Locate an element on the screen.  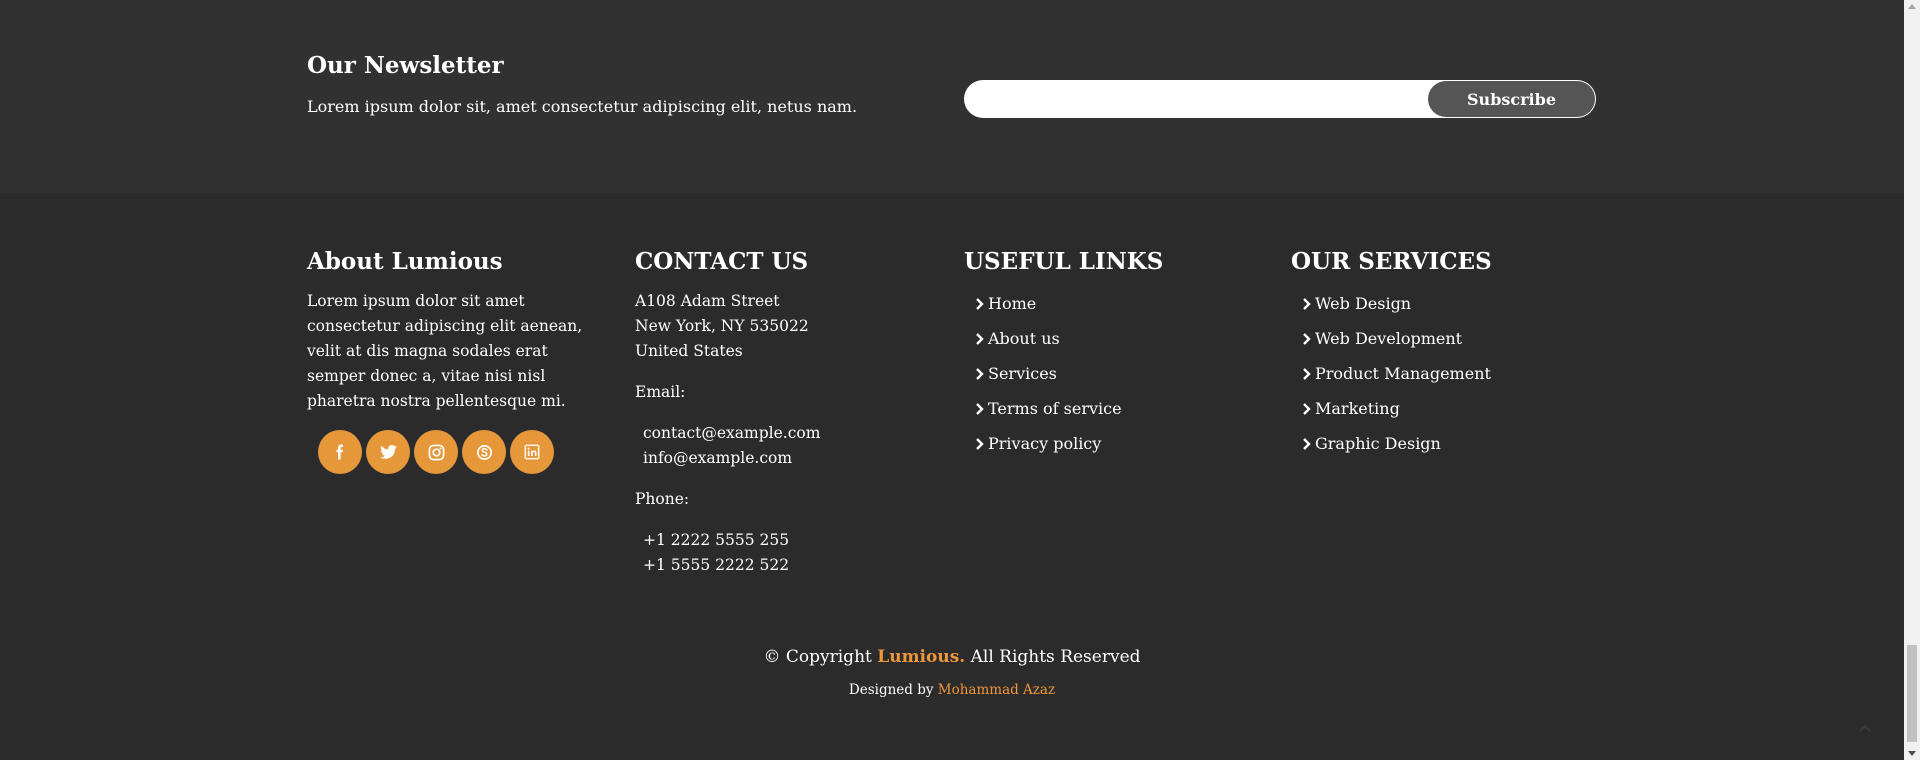
service-product-management: Product Management is located at coordinates (1403, 373).